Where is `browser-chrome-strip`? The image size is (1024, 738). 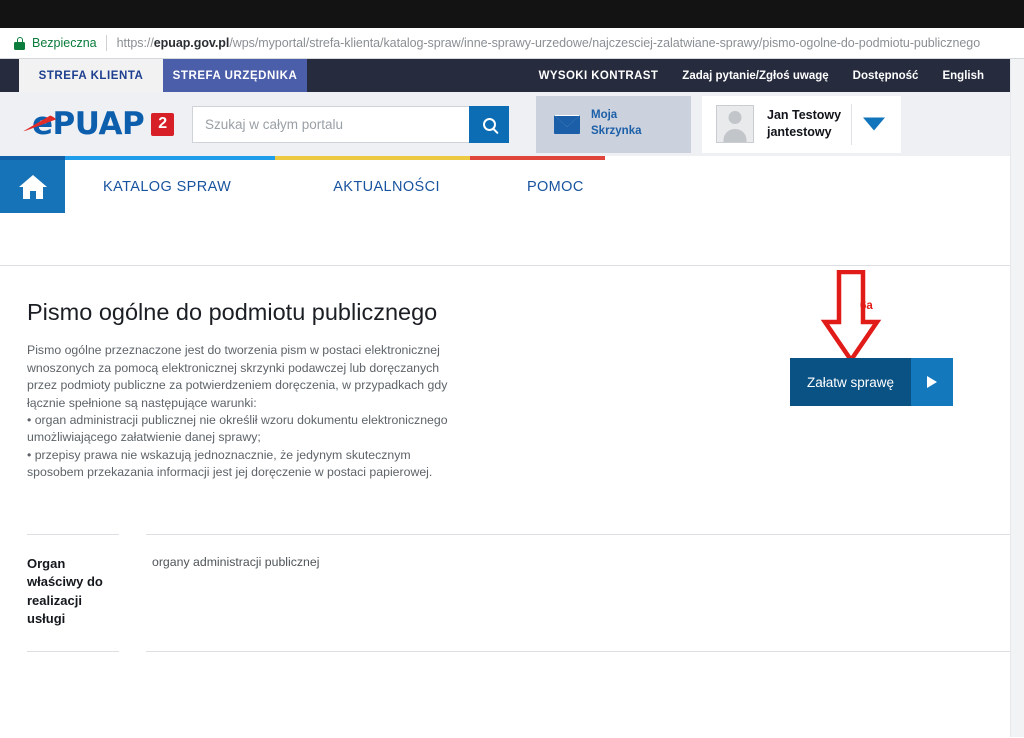
browser-chrome-strip is located at coordinates (512, 14).